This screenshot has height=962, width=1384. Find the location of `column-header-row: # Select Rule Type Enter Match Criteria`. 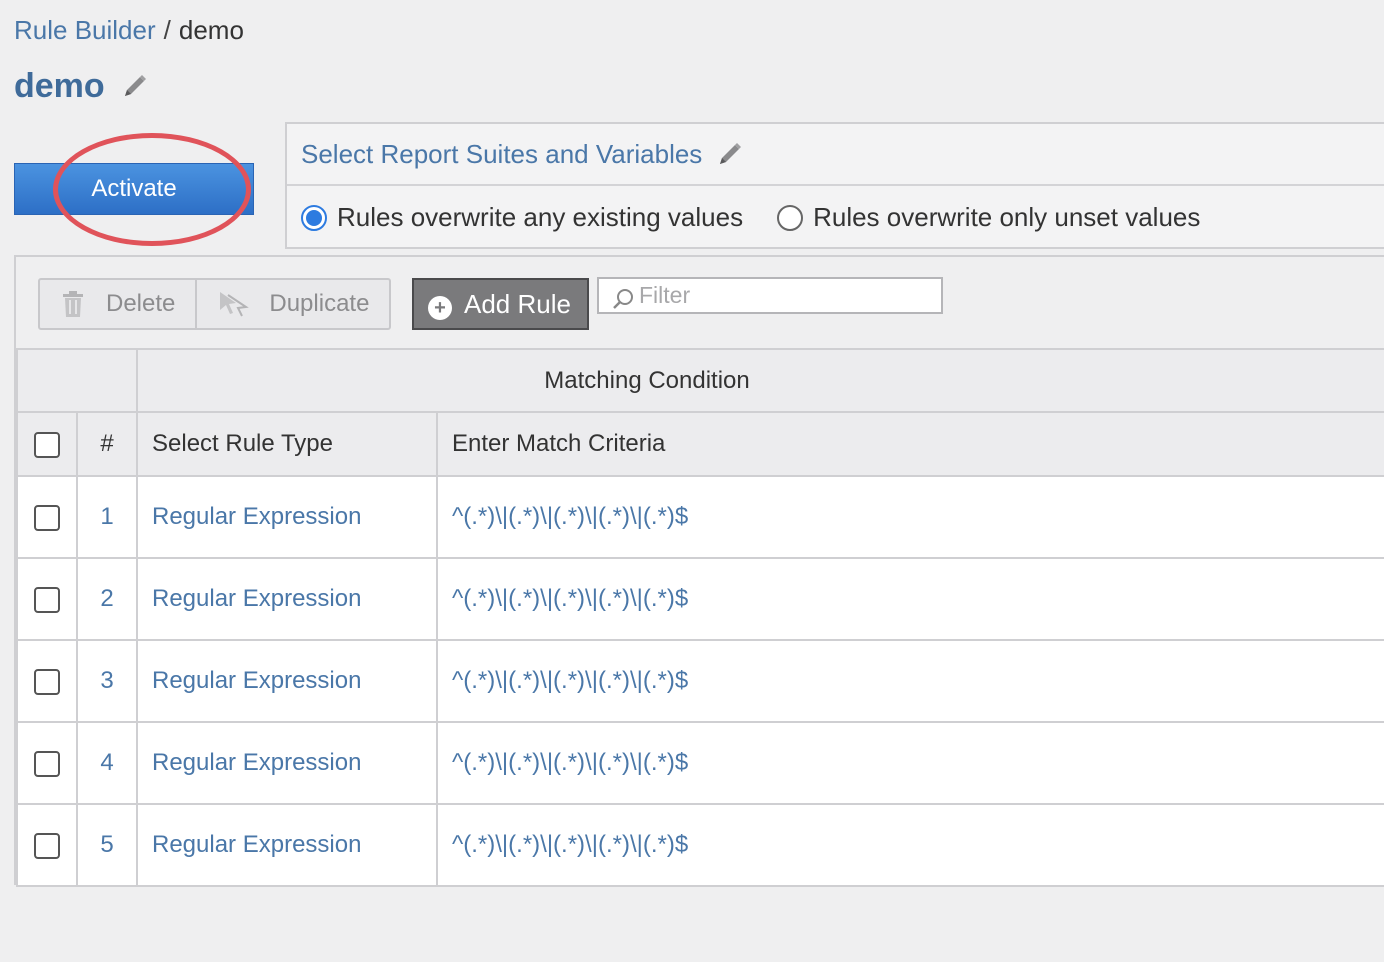

column-header-row: # Select Rule Type Enter Match Criteria is located at coordinates (700, 444).